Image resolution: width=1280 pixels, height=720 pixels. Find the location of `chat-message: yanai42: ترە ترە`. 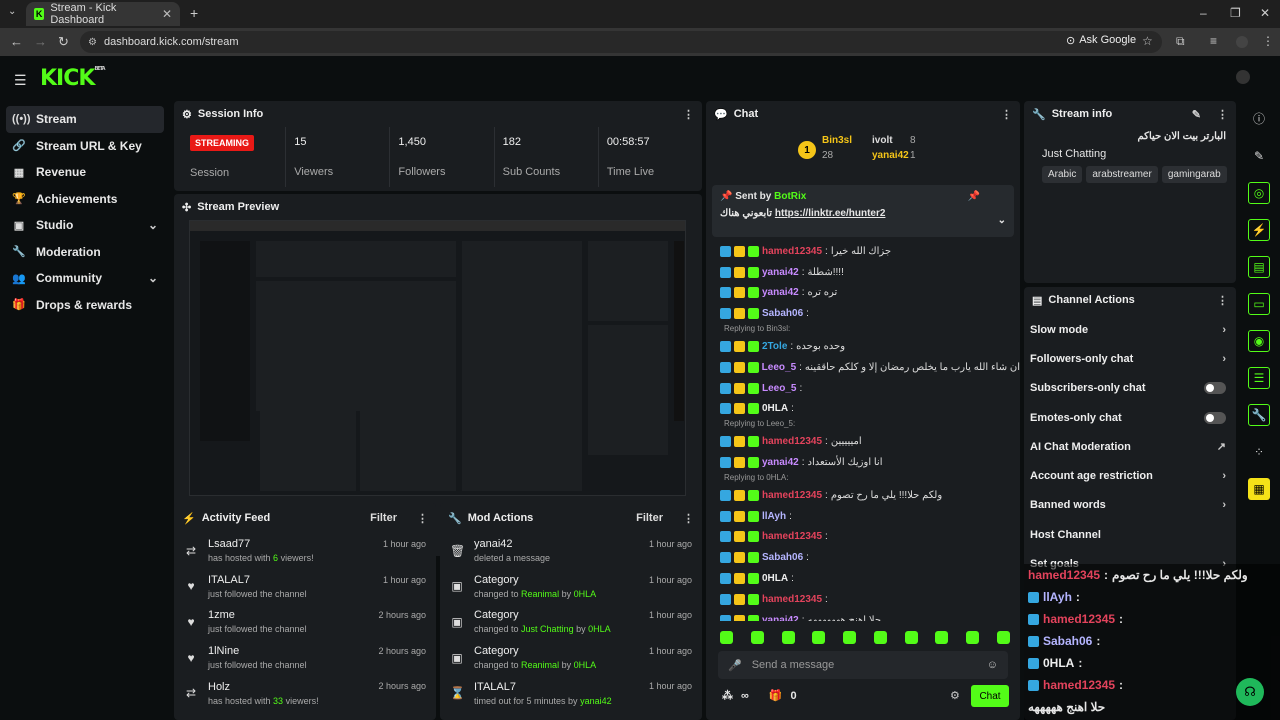

chat-message: yanai42: ترە ترە is located at coordinates (863, 293).